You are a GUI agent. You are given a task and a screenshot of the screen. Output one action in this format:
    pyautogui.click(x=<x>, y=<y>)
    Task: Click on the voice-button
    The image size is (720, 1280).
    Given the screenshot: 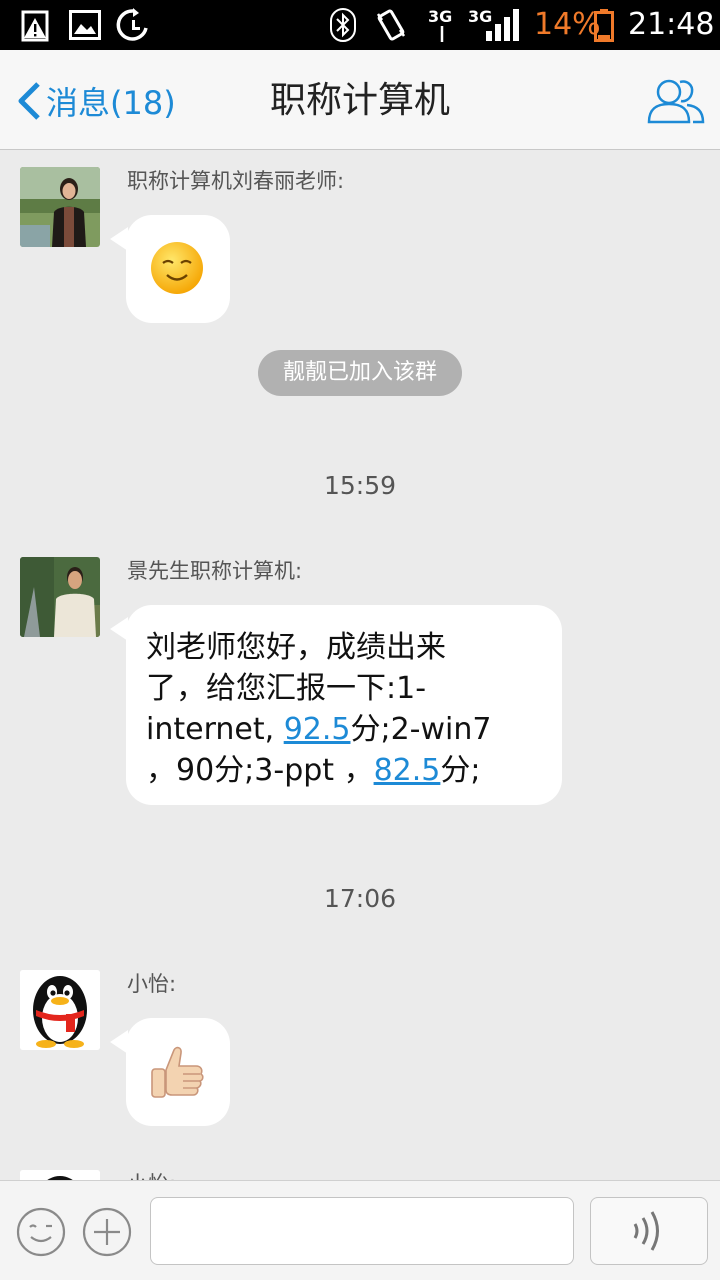 What is the action you would take?
    pyautogui.click(x=649, y=1231)
    